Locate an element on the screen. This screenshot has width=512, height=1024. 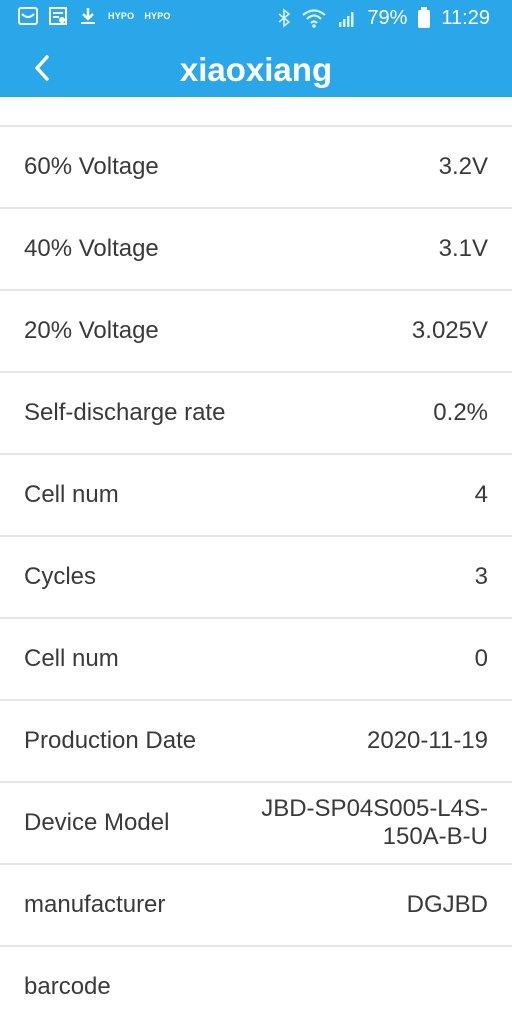
row-value: 2020-11-19 is located at coordinates (427, 740).